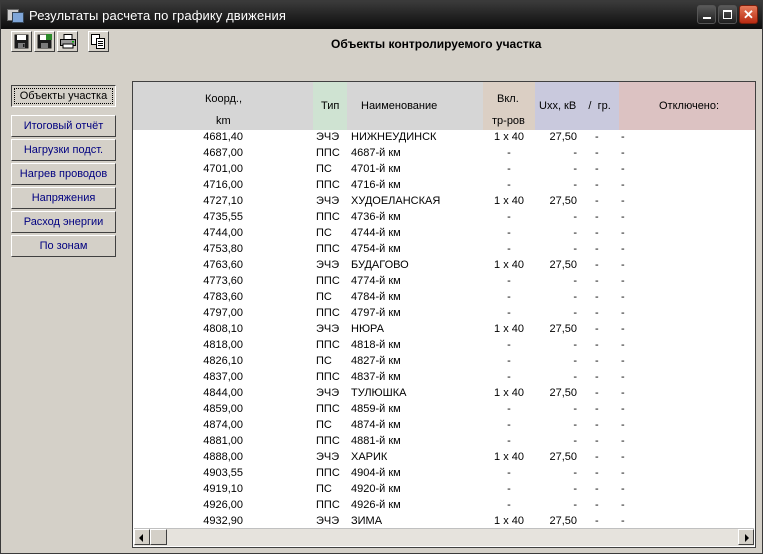 The width and height of the screenshot is (763, 554). Describe the element at coordinates (381, 15) in the screenshot. I see `title-bar: Результаты расчета по графику движения ✕` at that location.